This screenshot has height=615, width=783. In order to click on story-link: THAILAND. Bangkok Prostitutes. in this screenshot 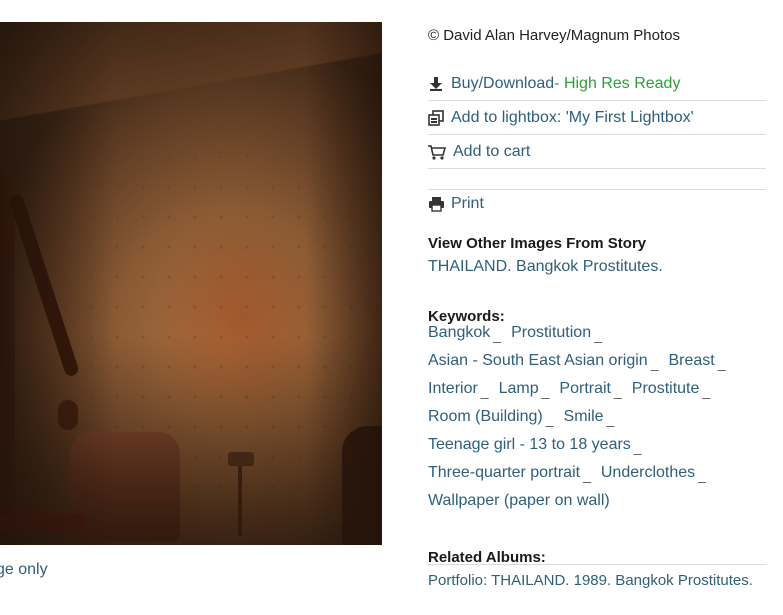, I will do `click(545, 267)`.